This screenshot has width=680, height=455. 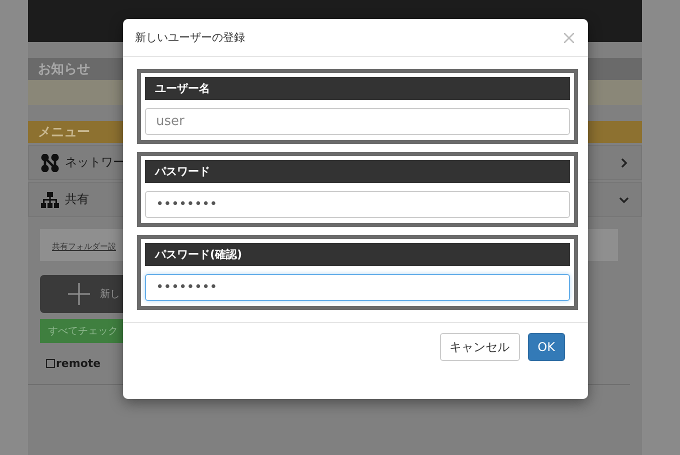 What do you see at coordinates (78, 363) in the screenshot?
I see `folder-name: remote` at bounding box center [78, 363].